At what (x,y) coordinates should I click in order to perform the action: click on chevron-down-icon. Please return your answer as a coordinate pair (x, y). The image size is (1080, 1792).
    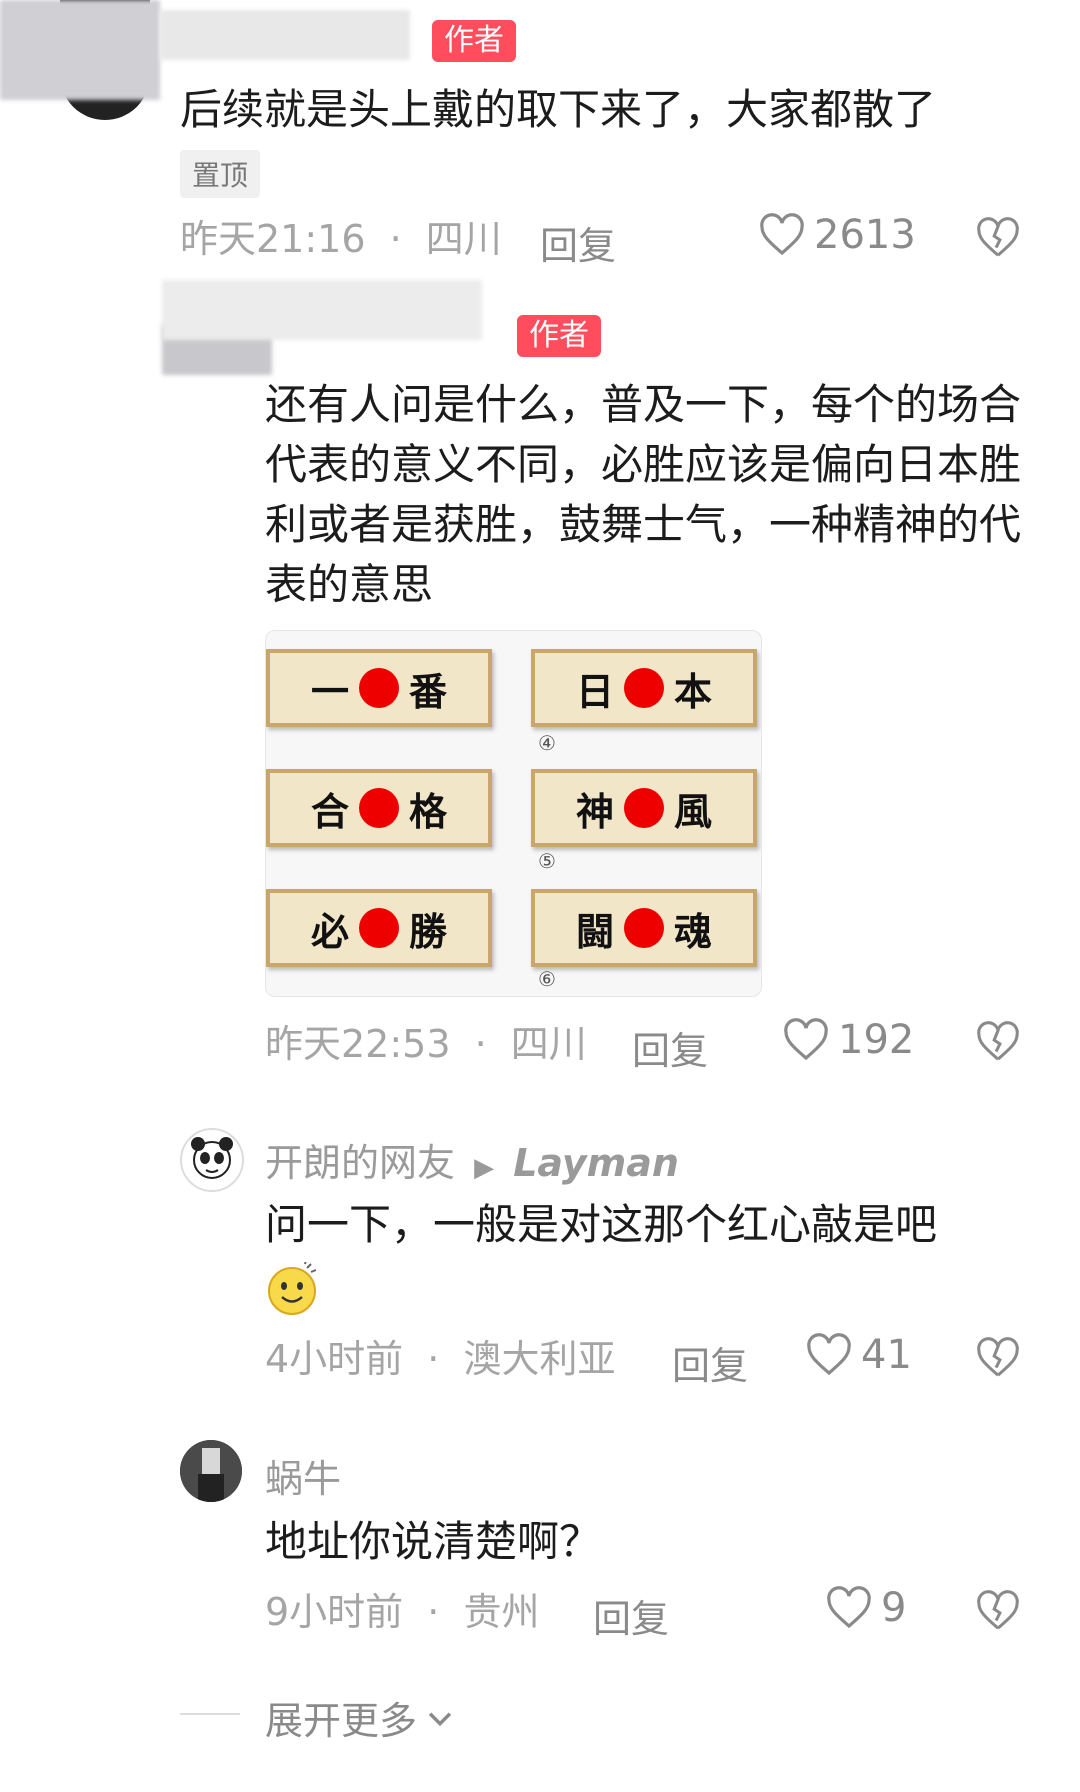
    Looking at the image, I should click on (440, 1719).